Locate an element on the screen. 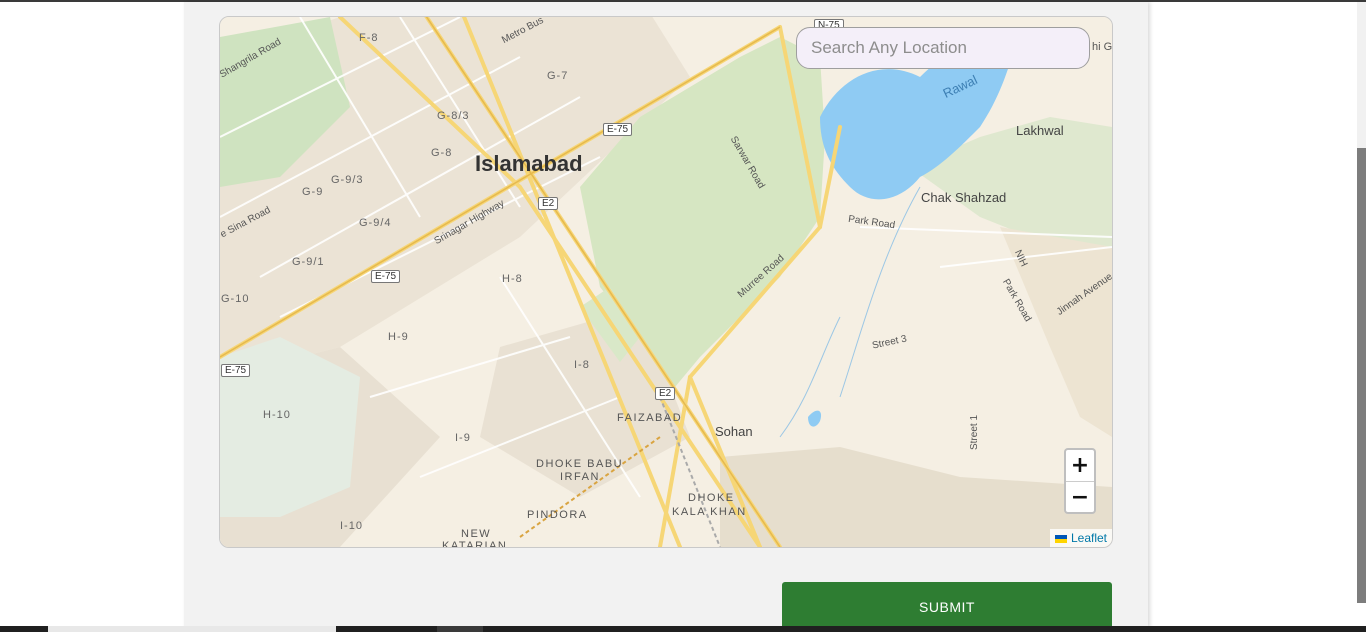 The width and height of the screenshot is (1366, 632). shield-e2-b: E2 is located at coordinates (665, 393).